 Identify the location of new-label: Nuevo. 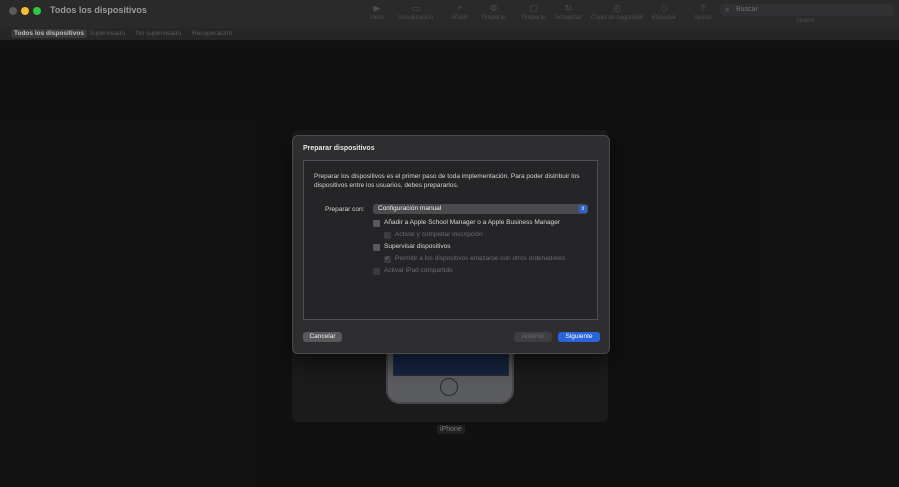
(806, 21).